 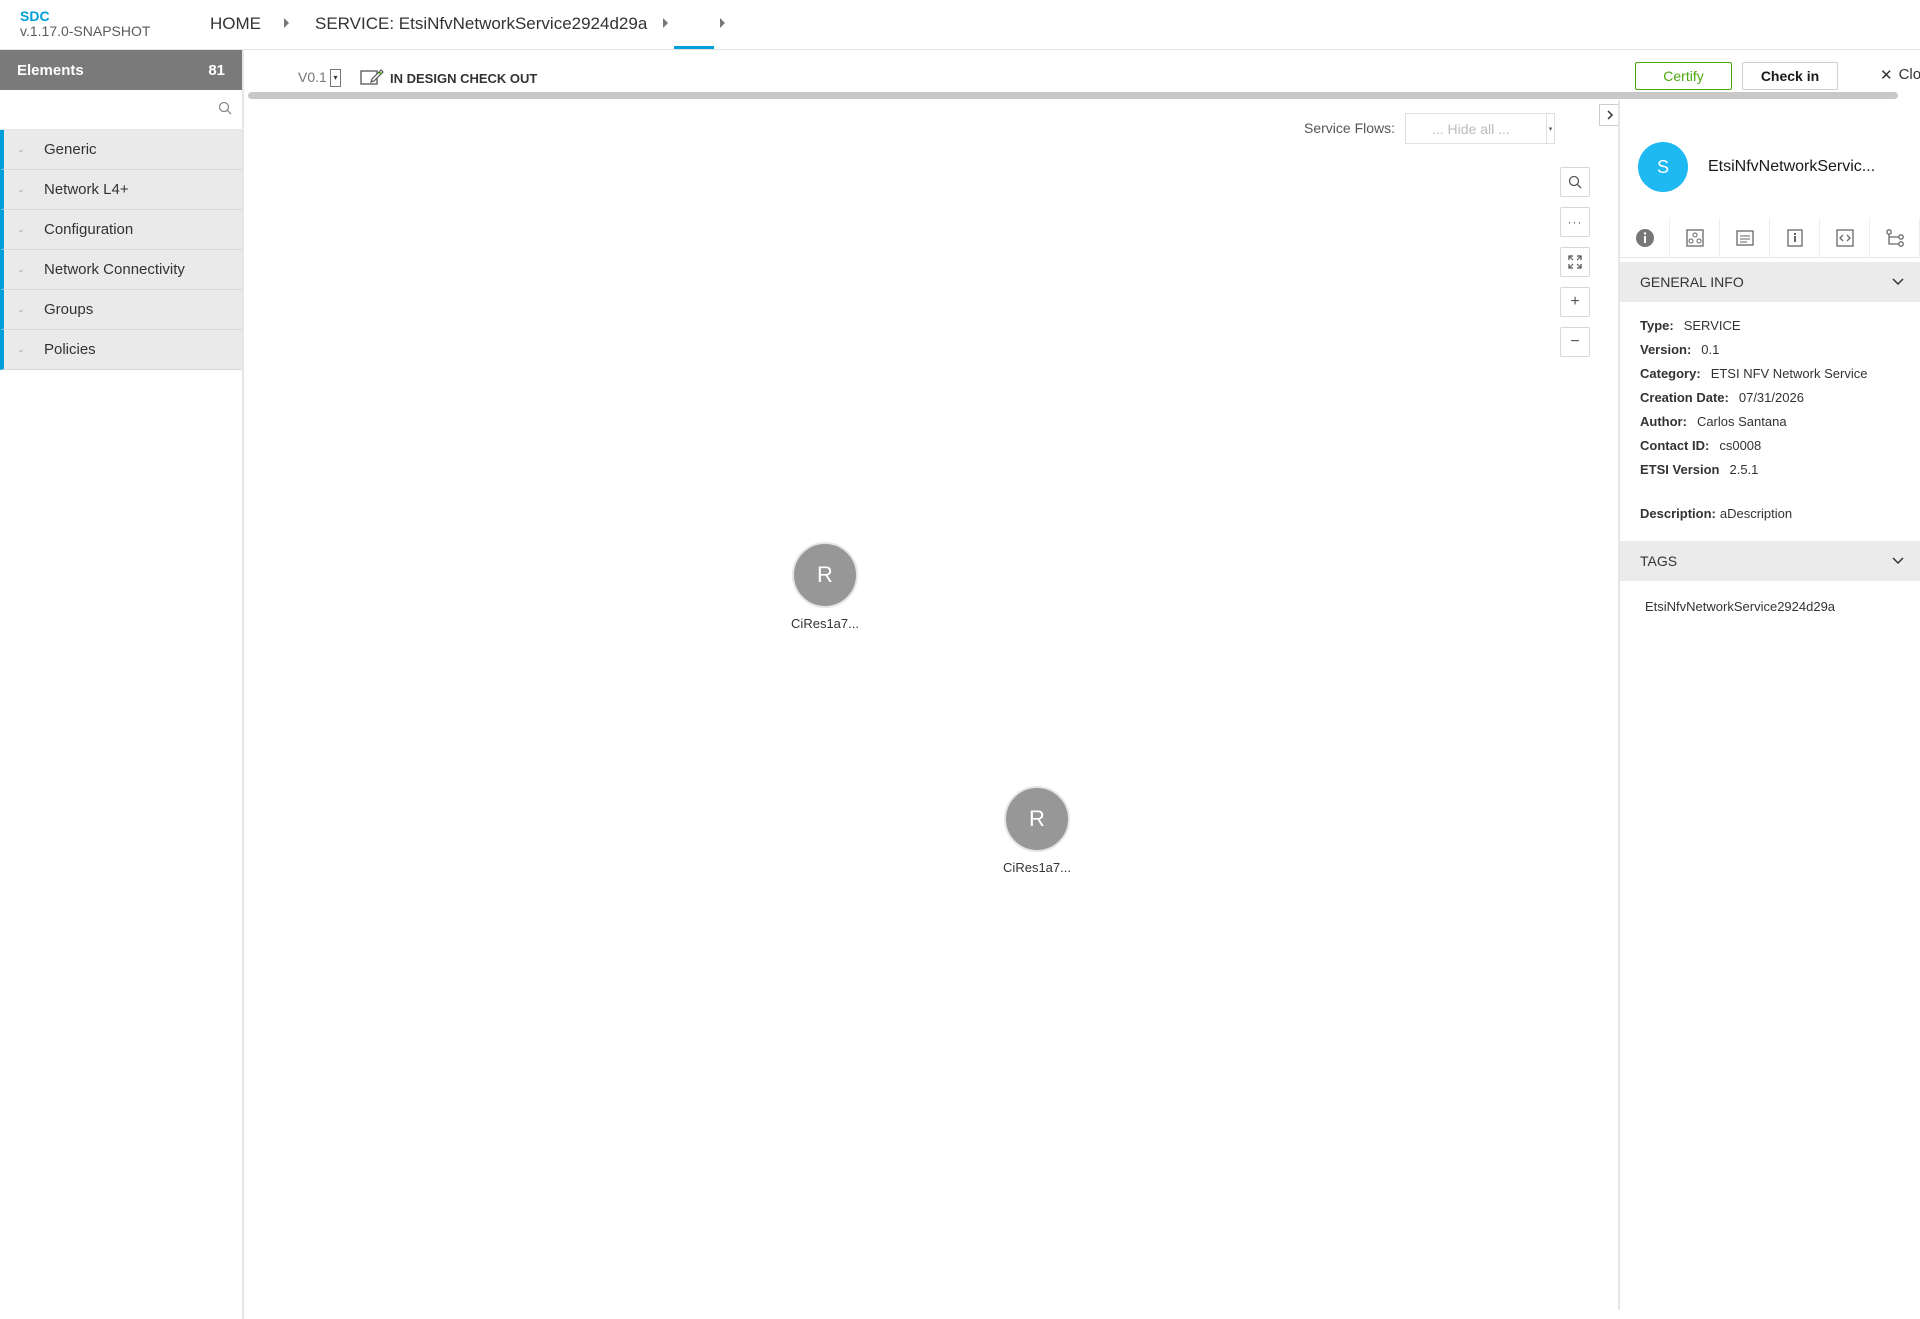 What do you see at coordinates (35, 16) in the screenshot?
I see `app-name: SDC` at bounding box center [35, 16].